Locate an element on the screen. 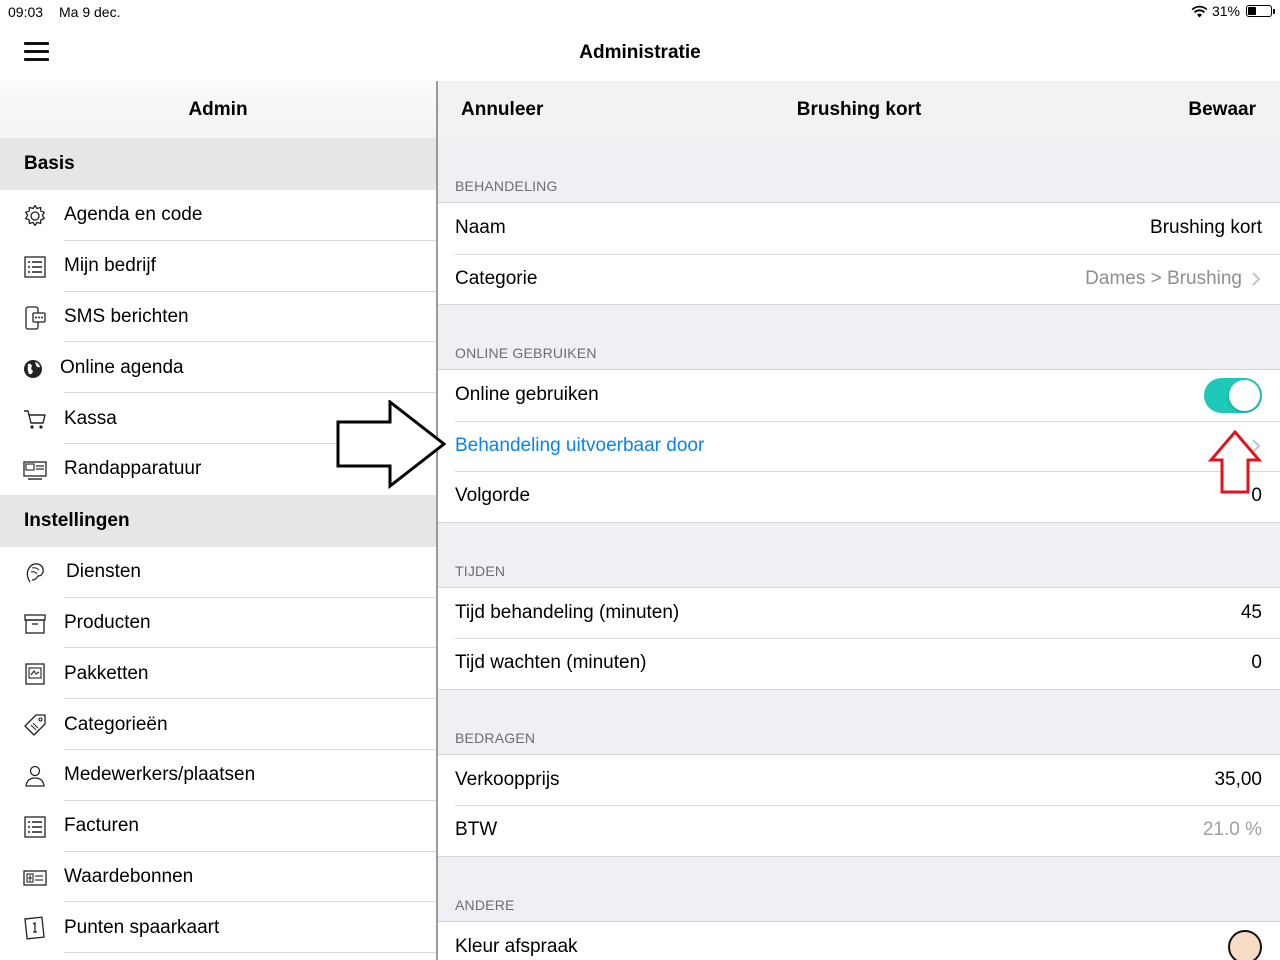 This screenshot has height=960, width=1280. sidebar-item-label: Waardebonnen is located at coordinates (129, 876).